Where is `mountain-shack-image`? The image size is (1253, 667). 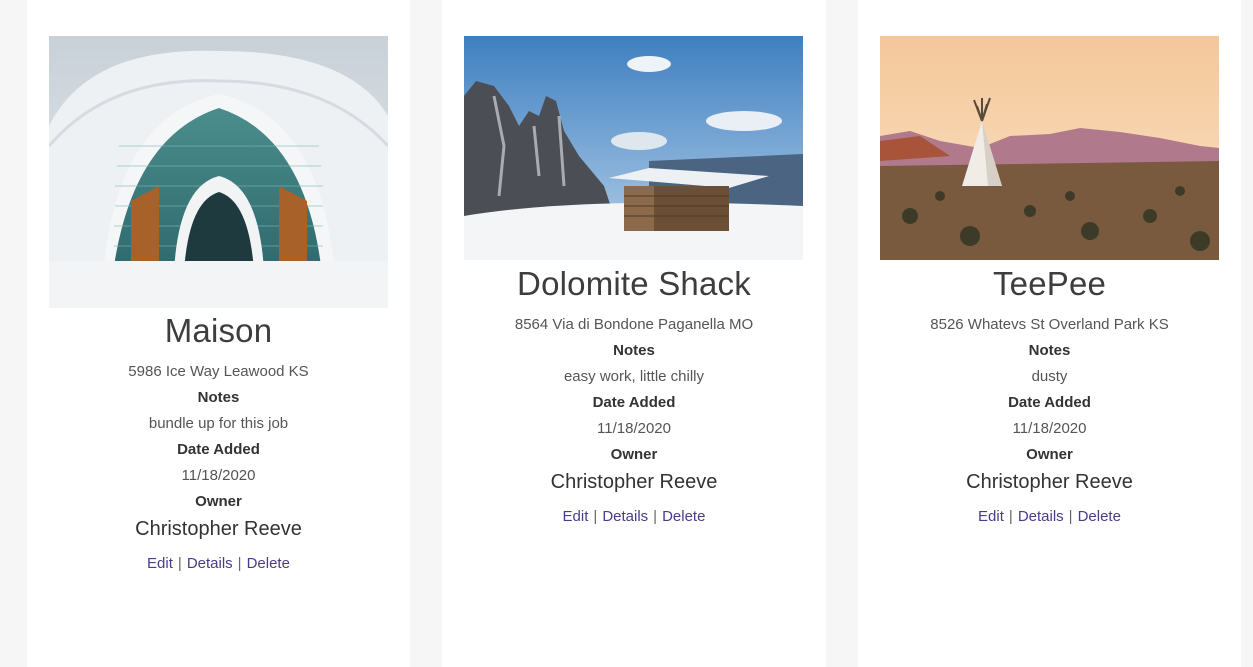 mountain-shack-image is located at coordinates (633, 148).